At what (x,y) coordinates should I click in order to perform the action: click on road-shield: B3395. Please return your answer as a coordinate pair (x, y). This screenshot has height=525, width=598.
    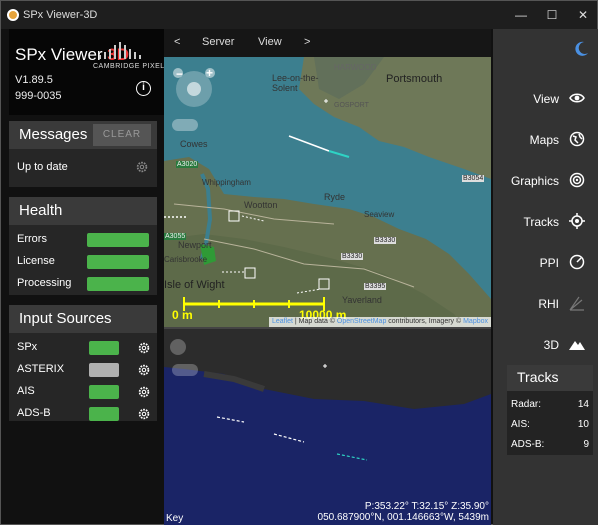
    Looking at the image, I should click on (375, 286).